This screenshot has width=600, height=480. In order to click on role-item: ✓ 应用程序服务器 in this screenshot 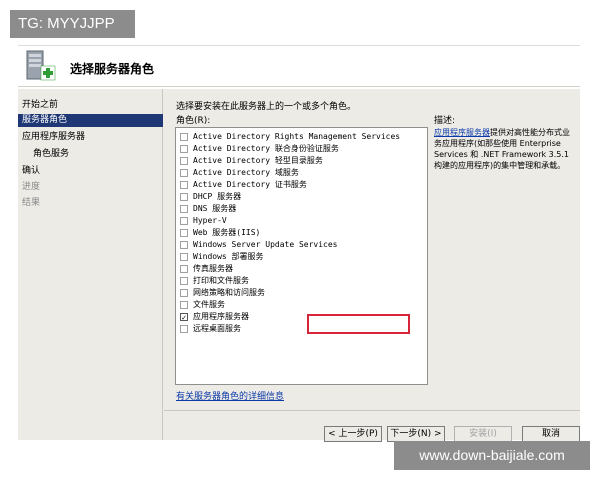, I will do `click(214, 317)`.